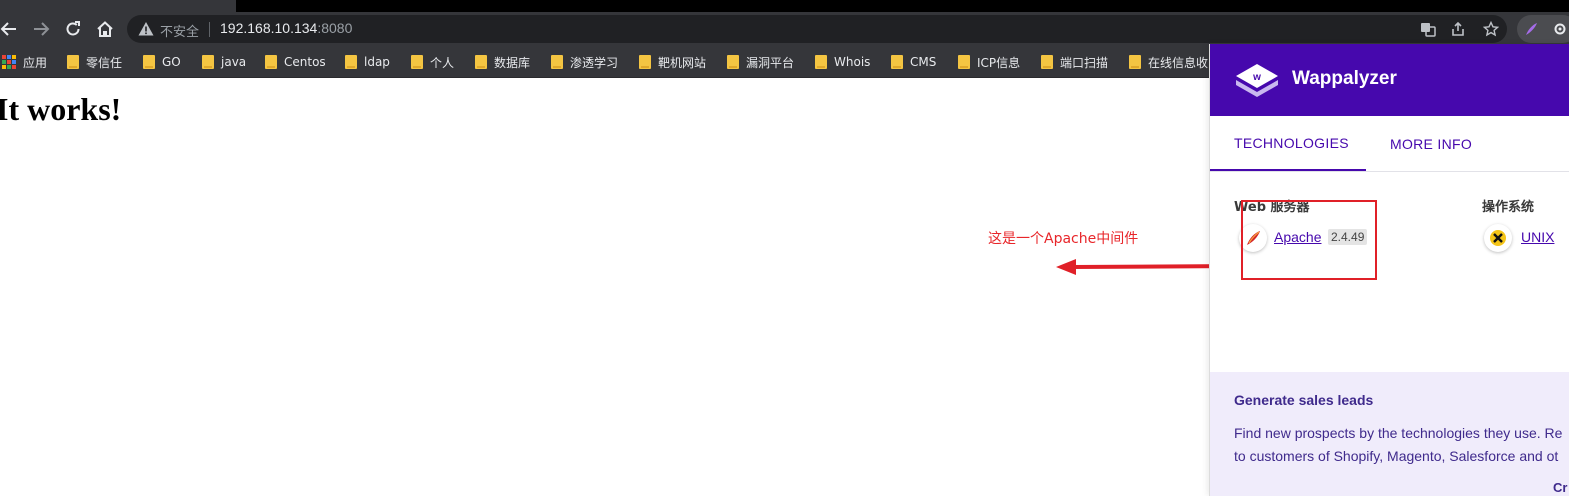 Image resolution: width=1569 pixels, height=496 pixels. What do you see at coordinates (41, 29) in the screenshot?
I see `forward-arrow-icon` at bounding box center [41, 29].